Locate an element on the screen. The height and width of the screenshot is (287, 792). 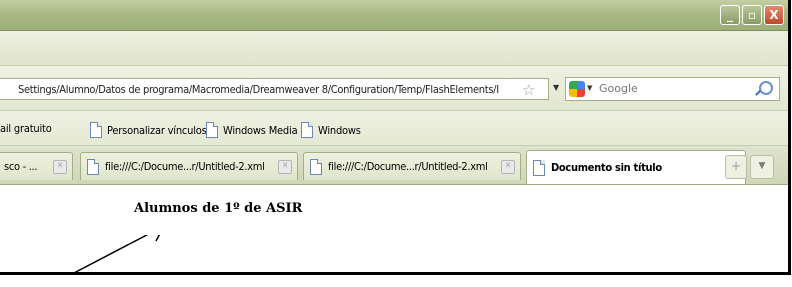
address-history-dropdown-icon: ▼ is located at coordinates (556, 87).